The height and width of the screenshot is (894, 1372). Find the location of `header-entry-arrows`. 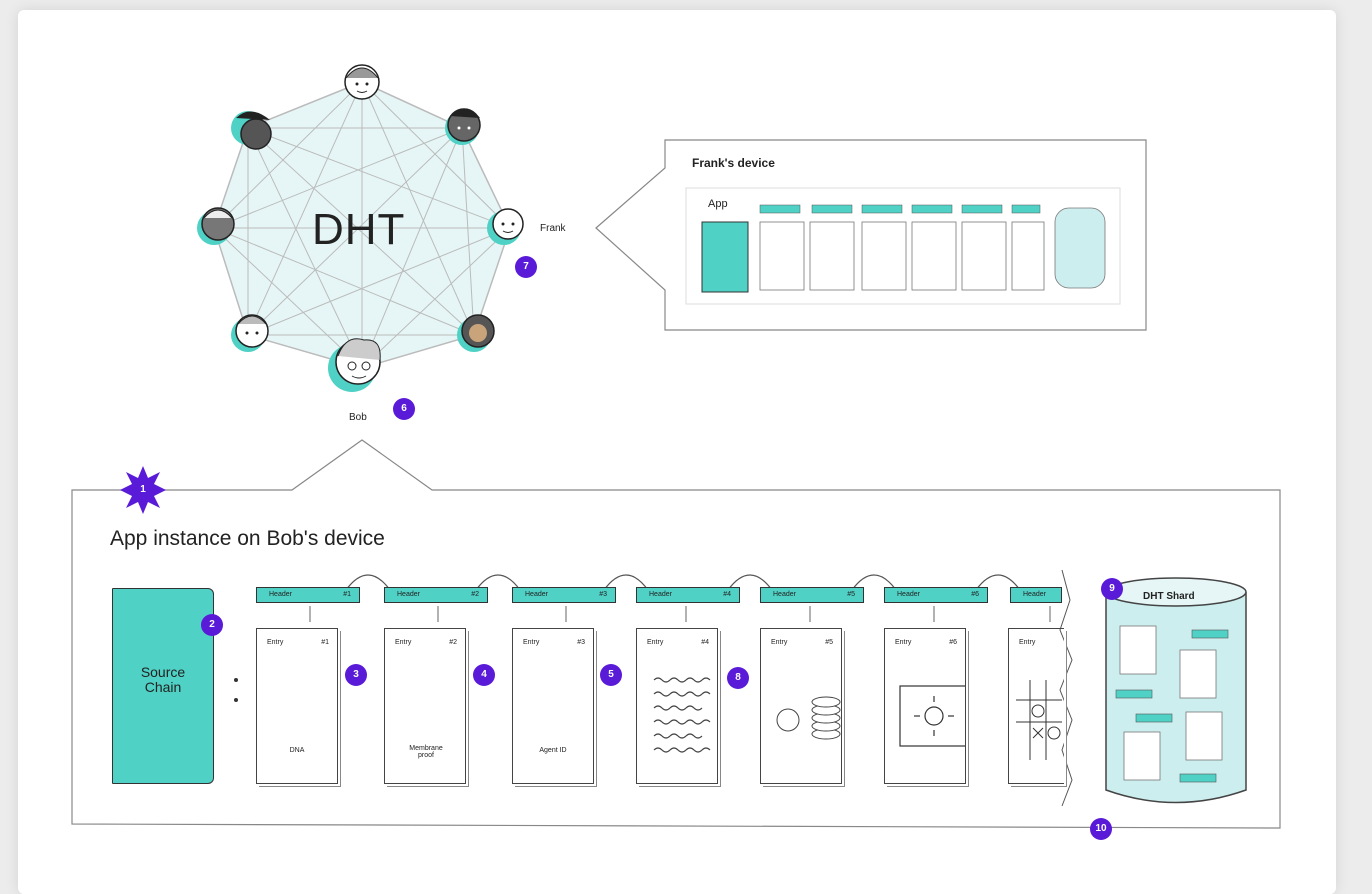

header-entry-arrows is located at coordinates (680, 614).